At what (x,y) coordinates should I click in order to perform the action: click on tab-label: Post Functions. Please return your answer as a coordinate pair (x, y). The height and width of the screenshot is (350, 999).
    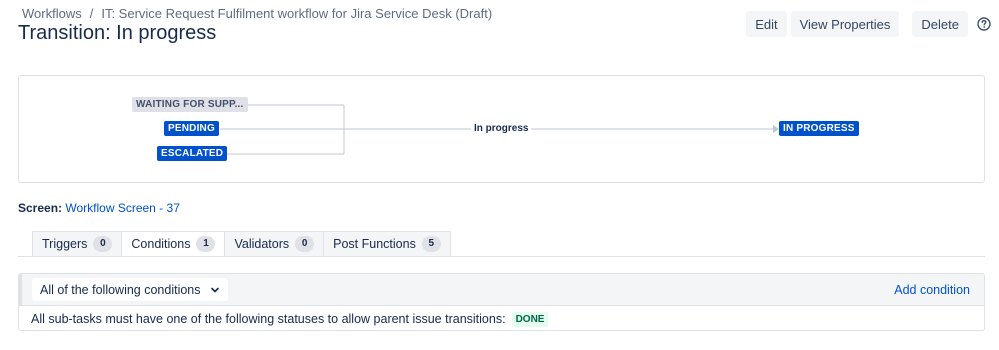
    Looking at the image, I should click on (374, 244).